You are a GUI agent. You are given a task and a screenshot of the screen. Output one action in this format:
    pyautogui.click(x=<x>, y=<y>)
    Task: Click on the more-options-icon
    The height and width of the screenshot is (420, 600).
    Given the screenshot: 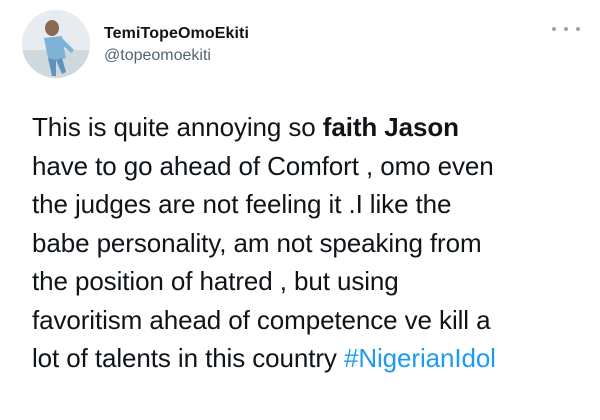 What is the action you would take?
    pyautogui.click(x=566, y=29)
    